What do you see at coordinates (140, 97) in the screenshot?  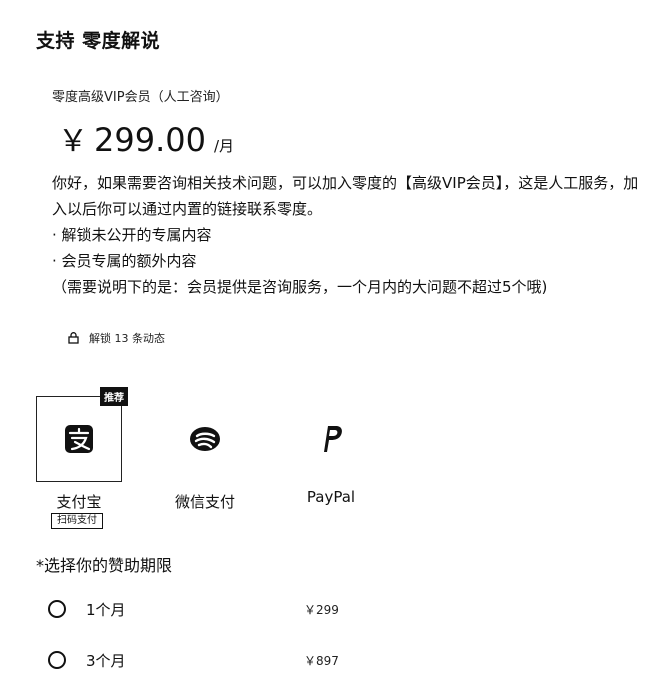 I see `plan-name: 零度高级VIP会员（人工咨询）` at bounding box center [140, 97].